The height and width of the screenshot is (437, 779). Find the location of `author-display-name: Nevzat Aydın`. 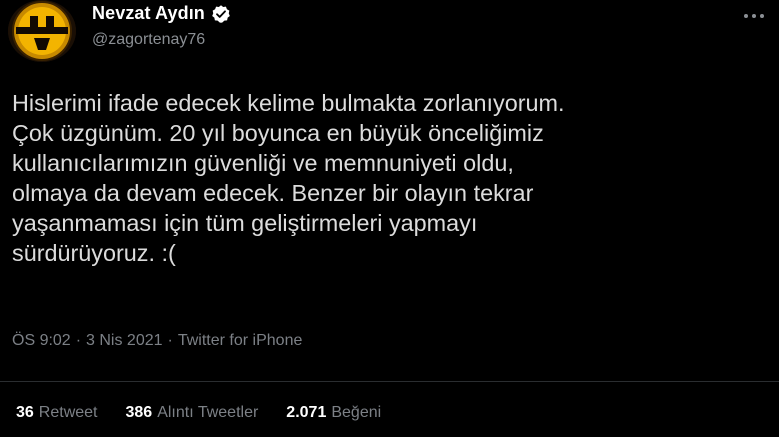

author-display-name: Nevzat Aydın is located at coordinates (148, 13).